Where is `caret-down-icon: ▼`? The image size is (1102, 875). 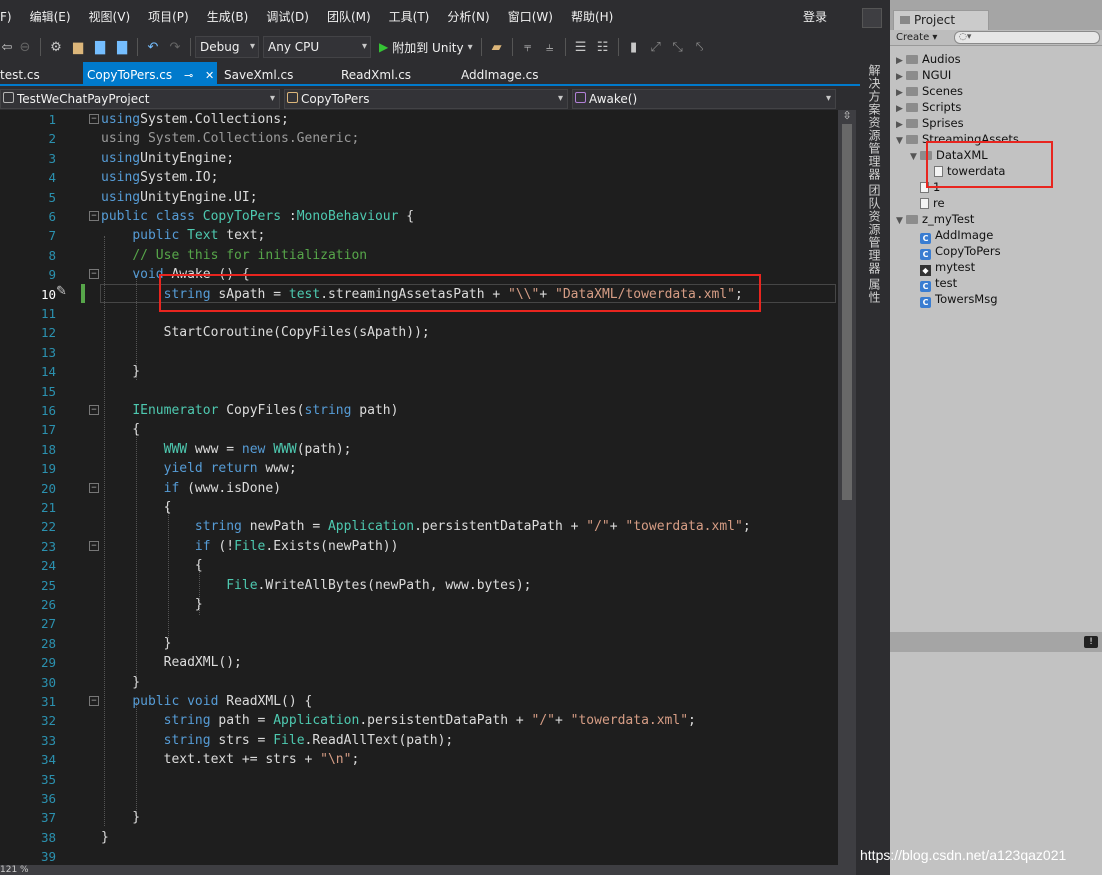 caret-down-icon: ▼ is located at coordinates (901, 141).